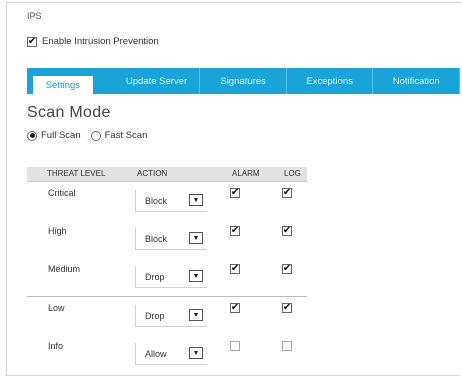 Image resolution: width=462 pixels, height=380 pixels. I want to click on log-checkbox, so click(287, 346).